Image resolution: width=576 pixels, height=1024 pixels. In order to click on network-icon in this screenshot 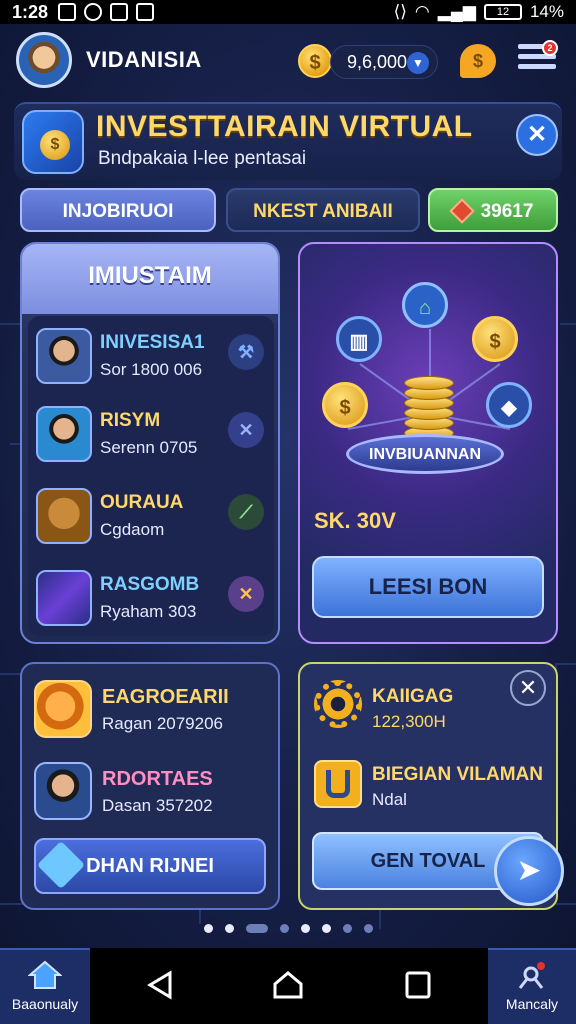, I will do `click(531, 975)`.